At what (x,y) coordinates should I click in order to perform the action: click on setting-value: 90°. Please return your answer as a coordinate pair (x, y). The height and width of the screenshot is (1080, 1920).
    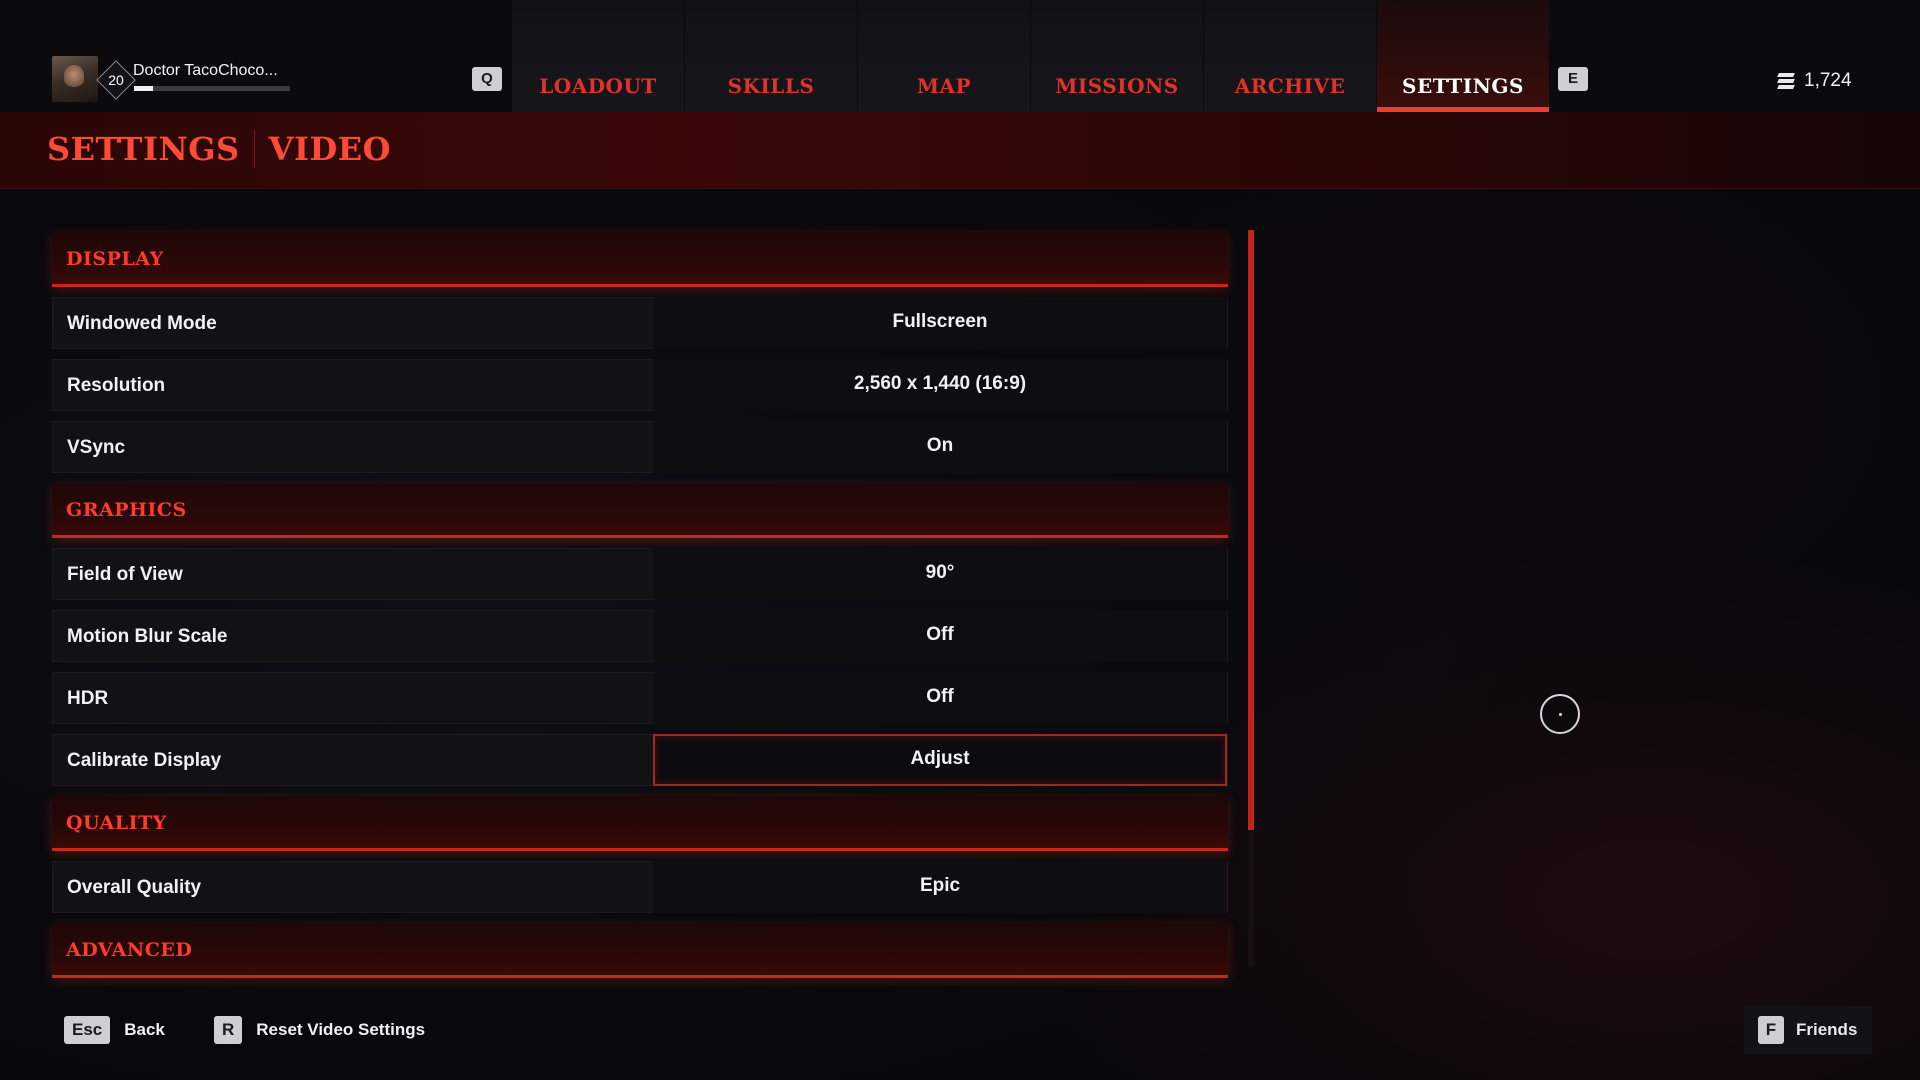
    Looking at the image, I should click on (940, 574).